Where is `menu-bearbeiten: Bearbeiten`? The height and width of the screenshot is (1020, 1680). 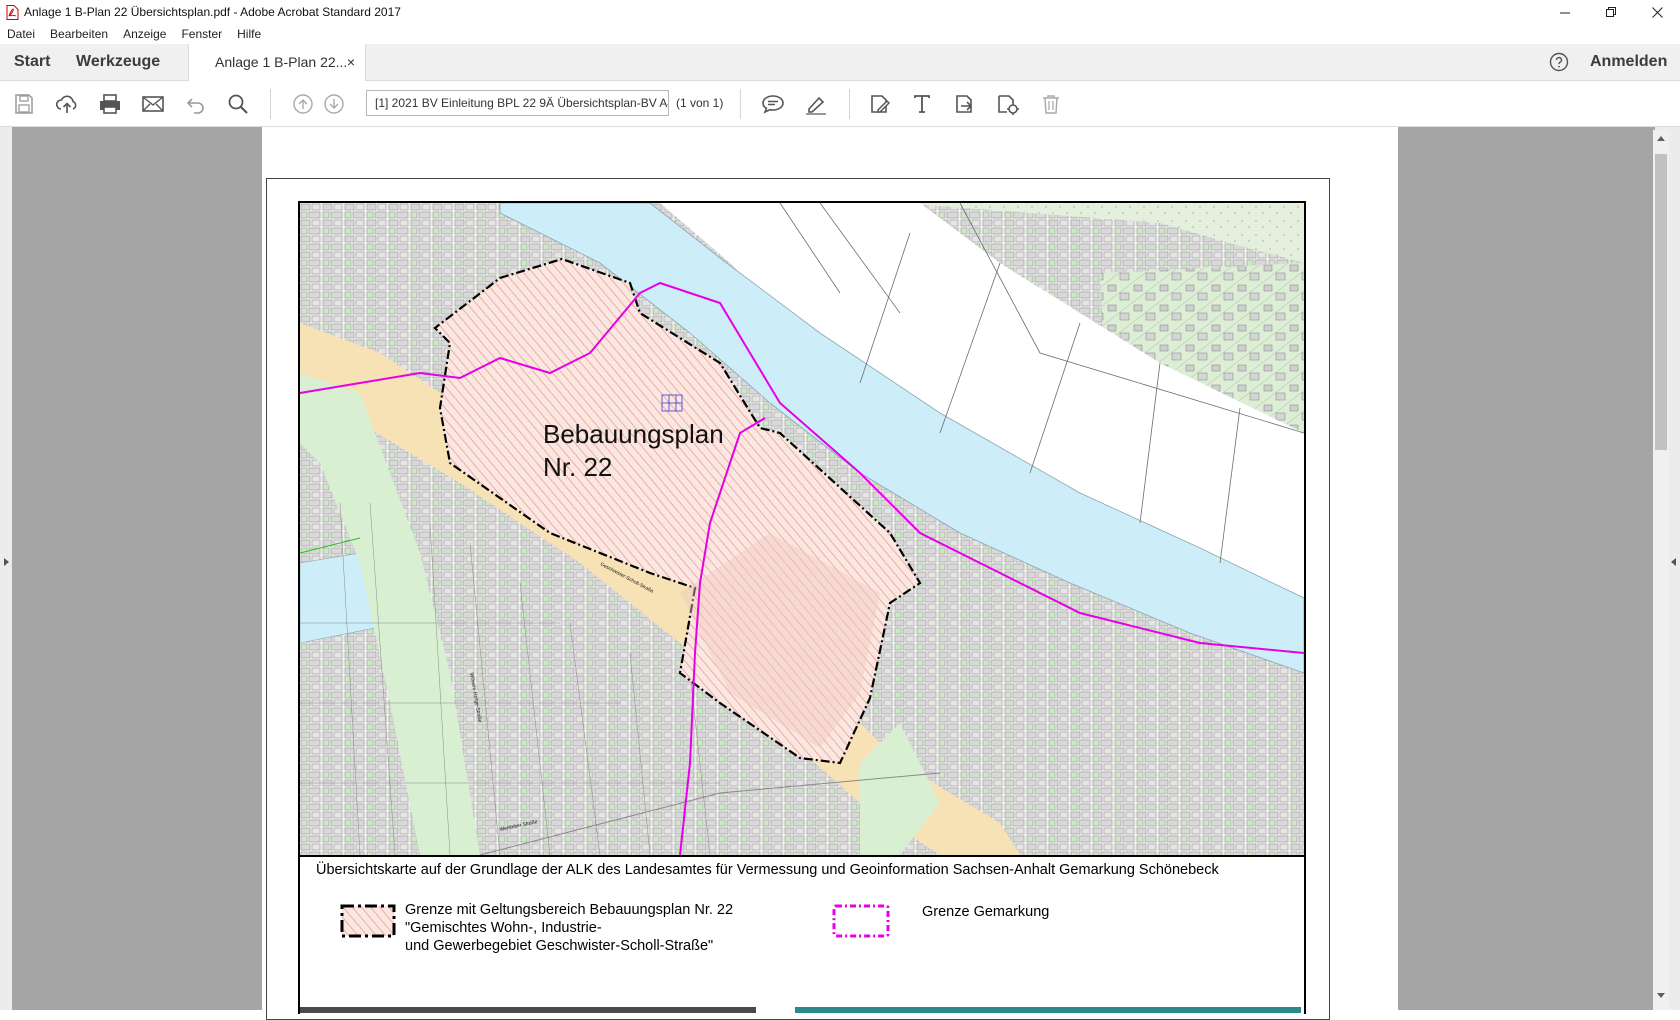
menu-bearbeiten: Bearbeiten is located at coordinates (79, 34).